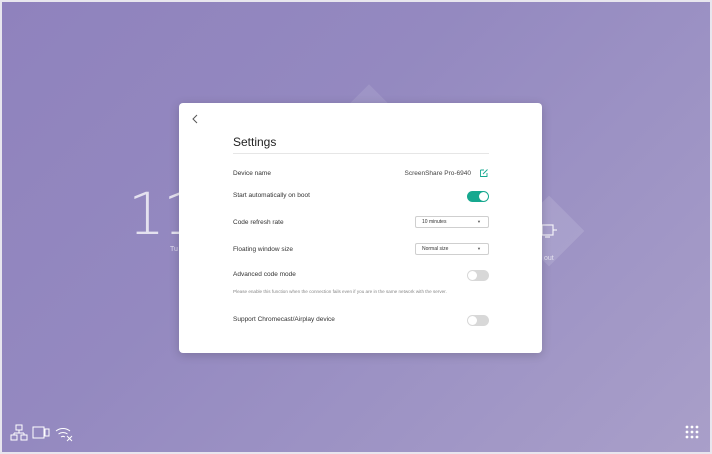 Image resolution: width=712 pixels, height=454 pixels. What do you see at coordinates (438, 173) in the screenshot?
I see `device-name-value: ScreenShare Pro-6940` at bounding box center [438, 173].